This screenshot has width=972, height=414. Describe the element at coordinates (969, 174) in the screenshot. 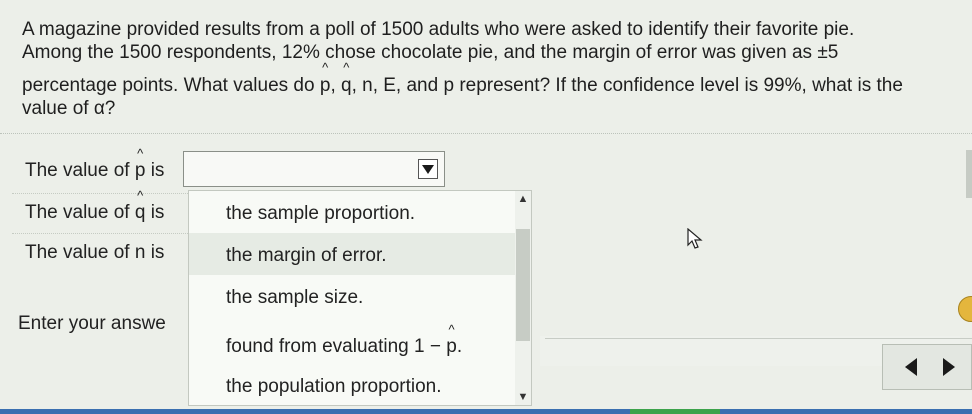

I see `side-scroll-edge` at that location.